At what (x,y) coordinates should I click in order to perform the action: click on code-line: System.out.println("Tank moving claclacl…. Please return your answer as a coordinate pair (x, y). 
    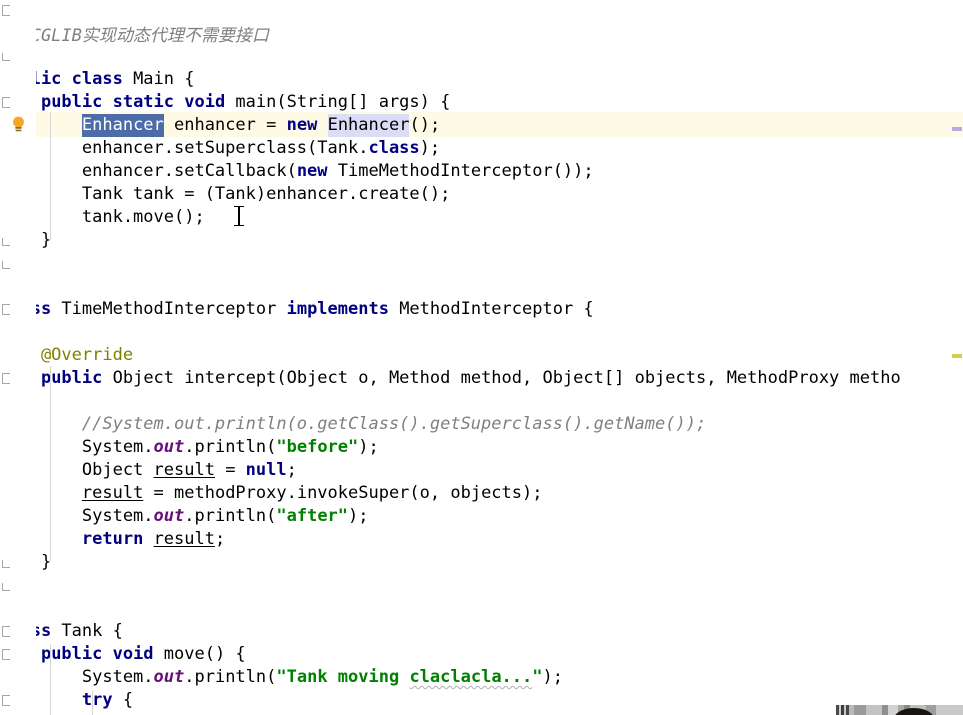
    Looking at the image, I should click on (281, 677).